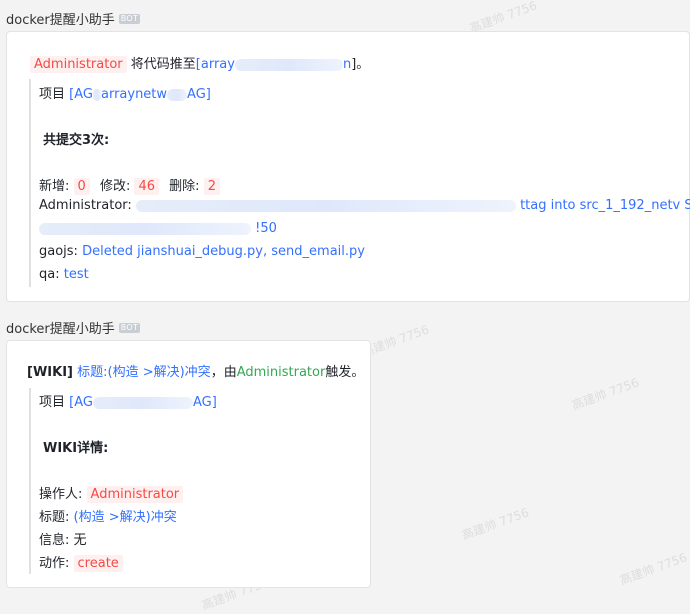 The height and width of the screenshot is (614, 690). I want to click on commit-author: Administrator:, so click(85, 205).